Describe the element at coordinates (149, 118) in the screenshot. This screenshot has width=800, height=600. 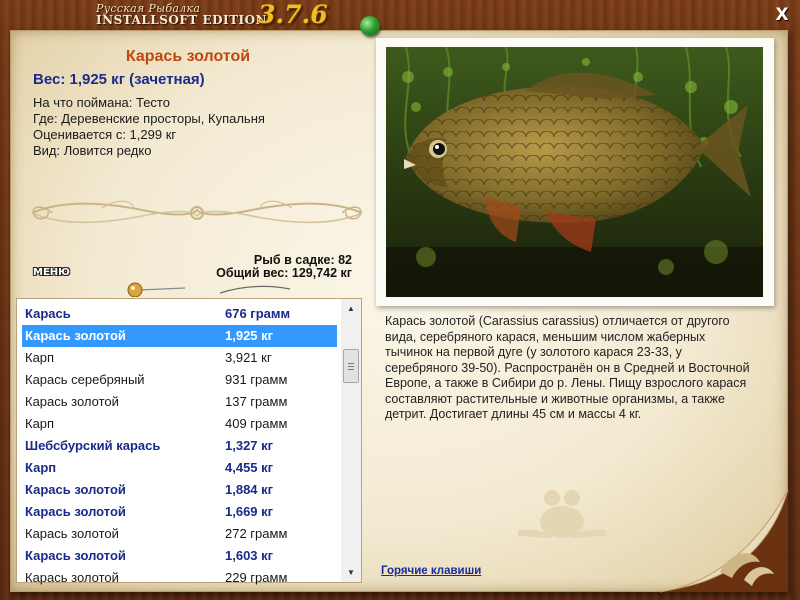
I see `location-info: Где: Деревенские просторы, Купальня` at that location.